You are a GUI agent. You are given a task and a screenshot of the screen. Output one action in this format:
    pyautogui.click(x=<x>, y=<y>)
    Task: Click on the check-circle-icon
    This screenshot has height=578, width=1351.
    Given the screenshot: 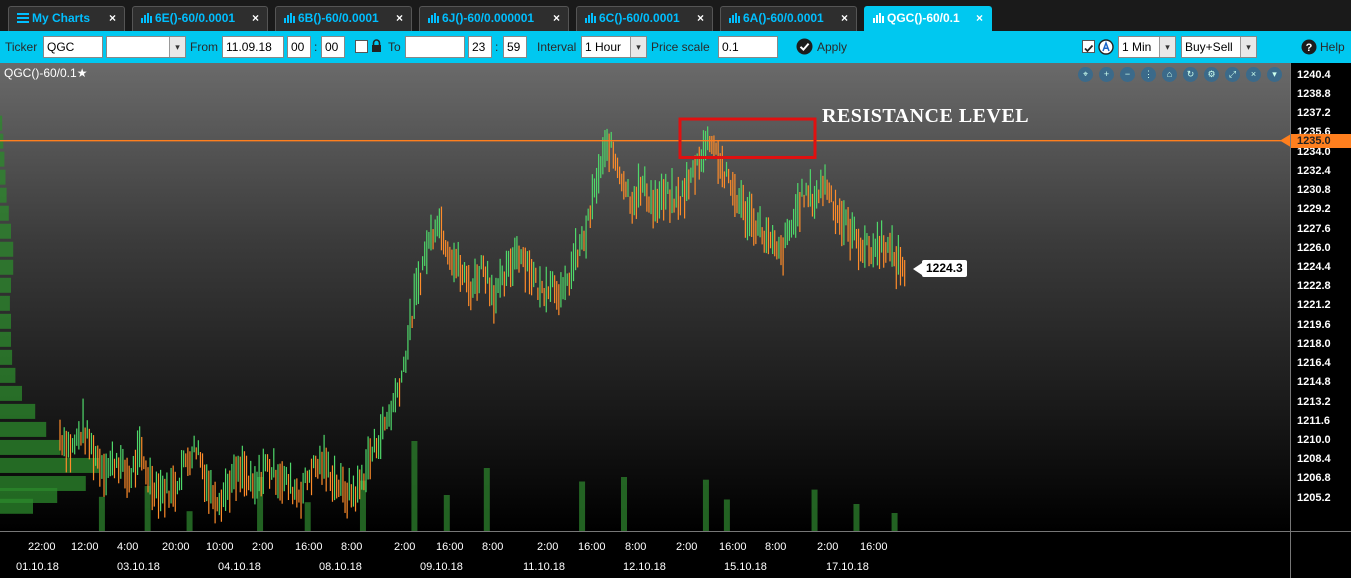 What is the action you would take?
    pyautogui.click(x=804, y=49)
    